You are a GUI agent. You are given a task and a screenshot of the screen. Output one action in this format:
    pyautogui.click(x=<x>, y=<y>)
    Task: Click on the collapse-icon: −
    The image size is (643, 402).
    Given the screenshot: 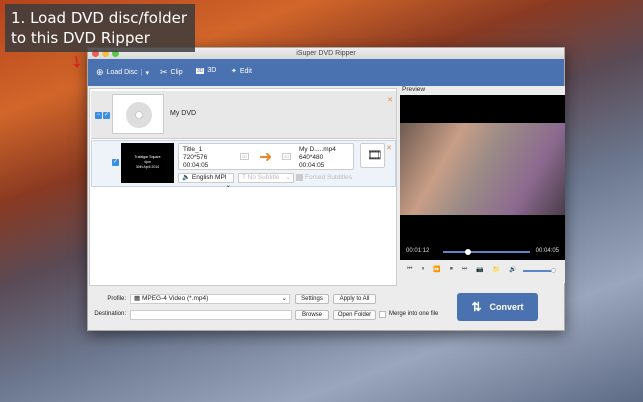 What is the action you would take?
    pyautogui.click(x=98, y=115)
    